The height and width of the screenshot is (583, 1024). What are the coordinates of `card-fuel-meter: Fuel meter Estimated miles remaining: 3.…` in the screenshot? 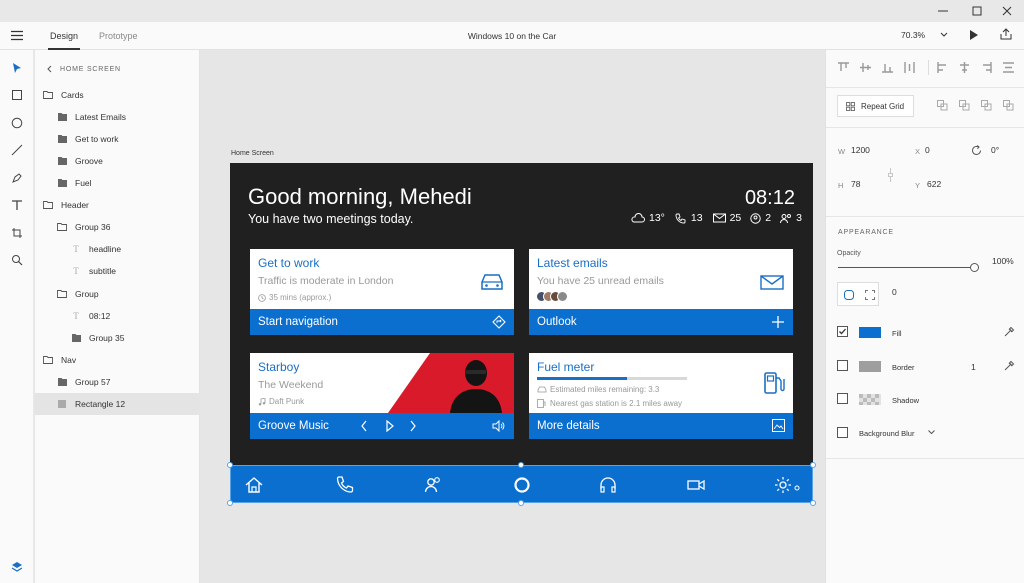 It's located at (661, 396).